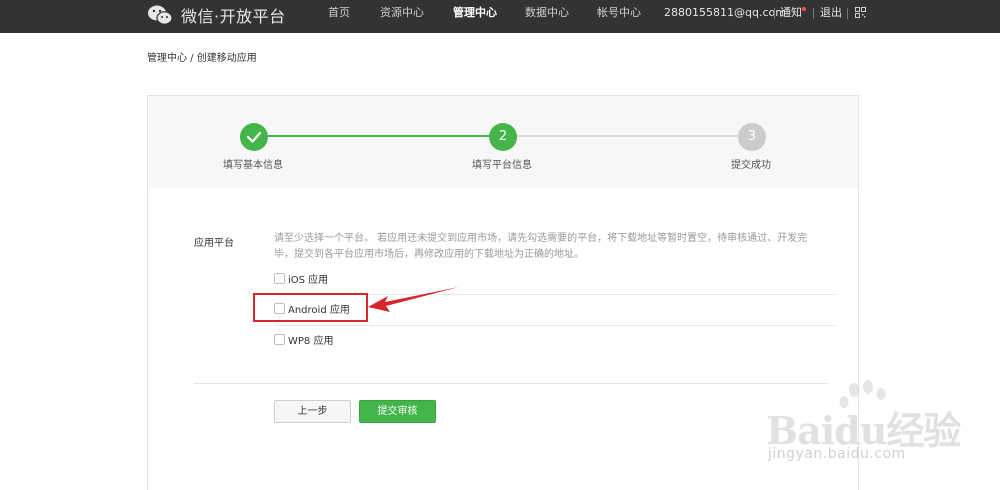 This screenshot has height=490, width=1000. Describe the element at coordinates (279, 278) in the screenshot. I see `ios-checkbox` at that location.